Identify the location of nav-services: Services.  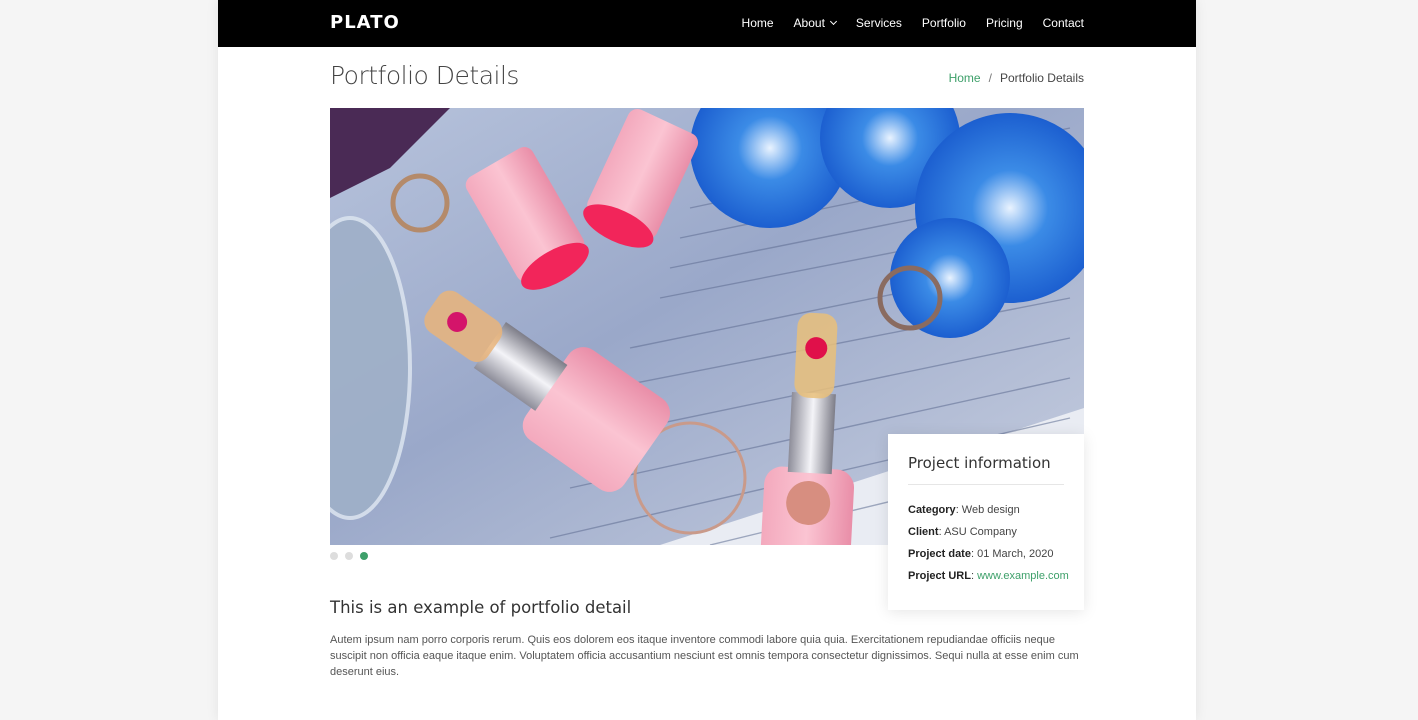
(879, 23).